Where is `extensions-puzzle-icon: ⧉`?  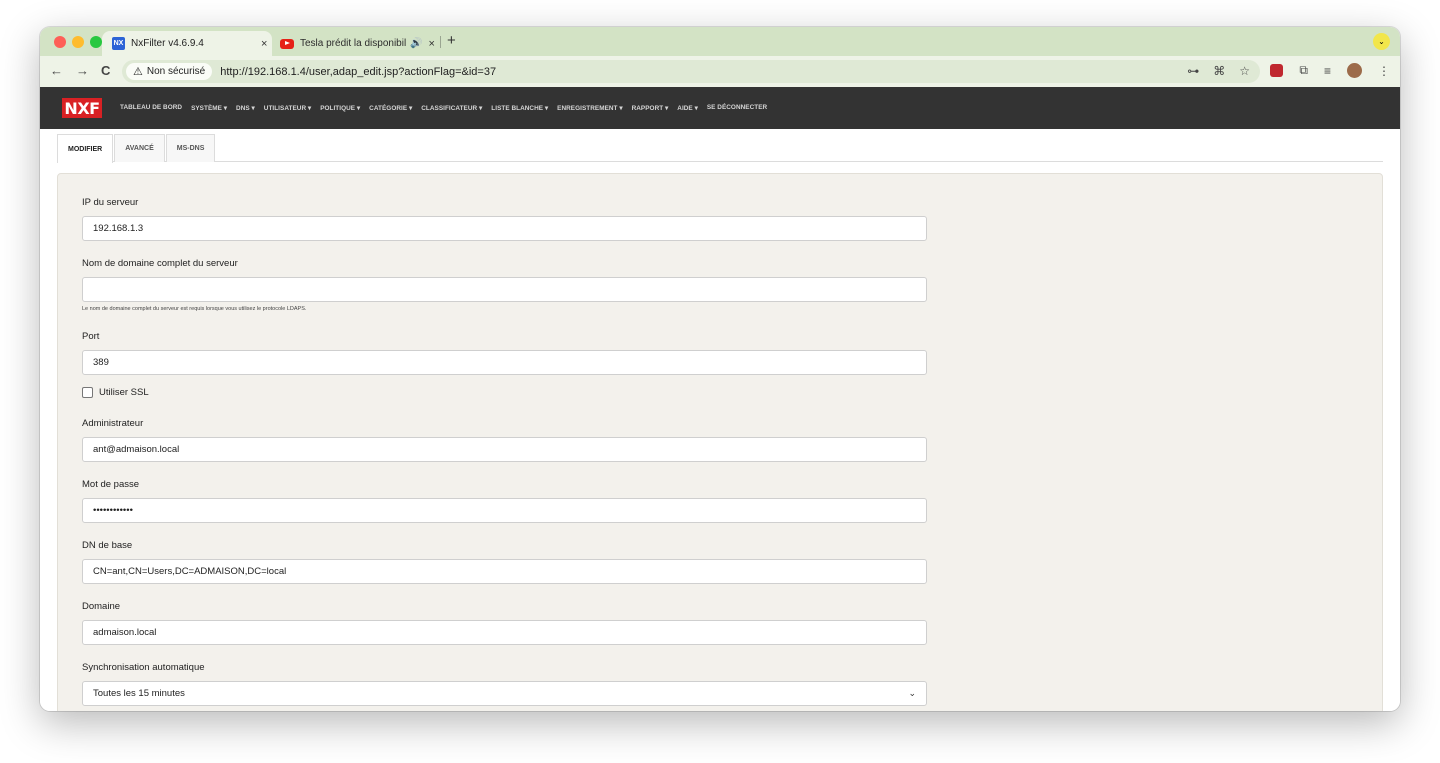
extensions-puzzle-icon: ⧉ is located at coordinates (1303, 70).